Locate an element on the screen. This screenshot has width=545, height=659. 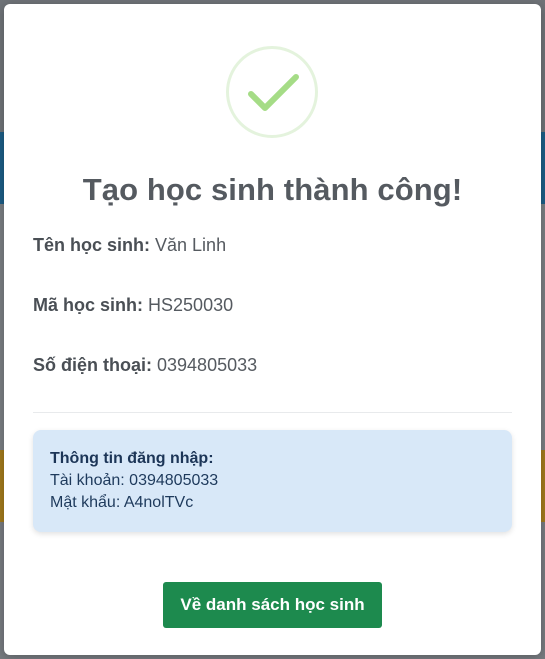
student-name-row: Tên học sinh: Văn Linh is located at coordinates (129, 245).